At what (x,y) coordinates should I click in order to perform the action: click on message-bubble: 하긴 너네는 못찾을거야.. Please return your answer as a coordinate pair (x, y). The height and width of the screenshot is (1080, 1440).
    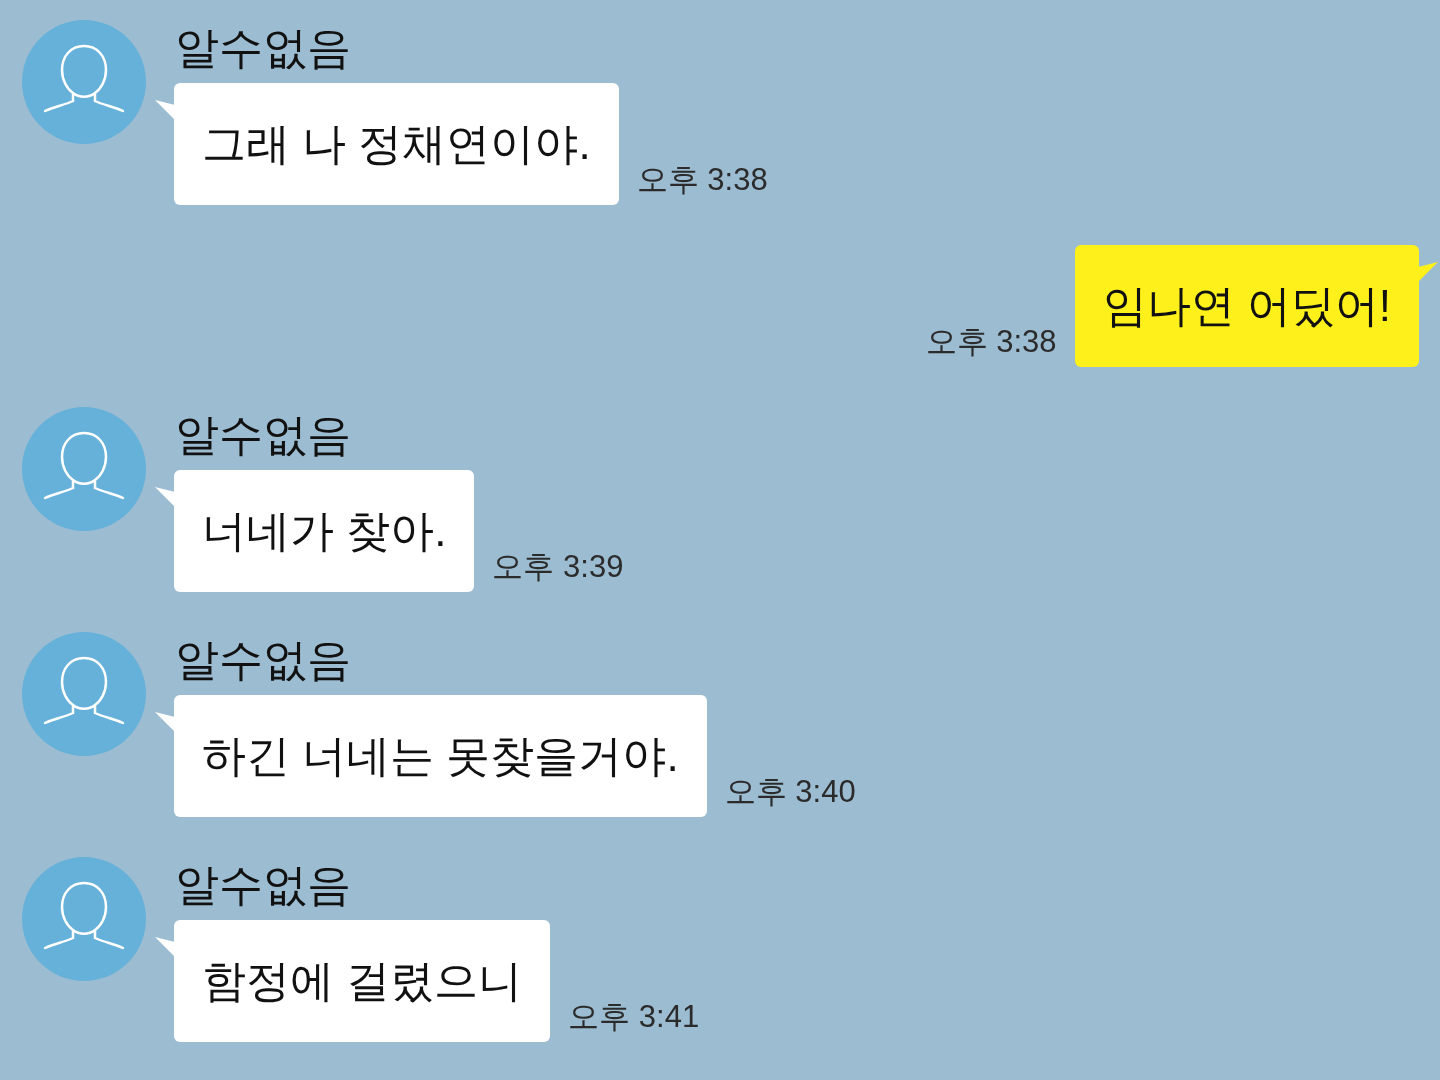
    Looking at the image, I should click on (440, 756).